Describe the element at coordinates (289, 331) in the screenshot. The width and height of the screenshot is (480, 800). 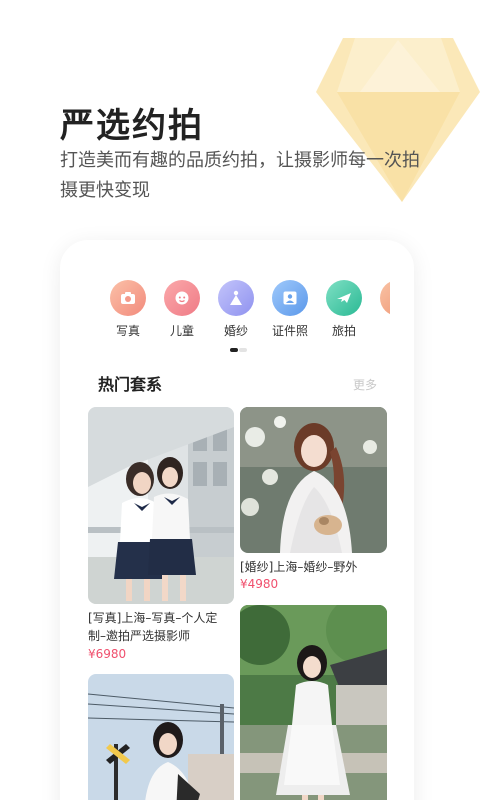
I see `category-label: 证件照` at that location.